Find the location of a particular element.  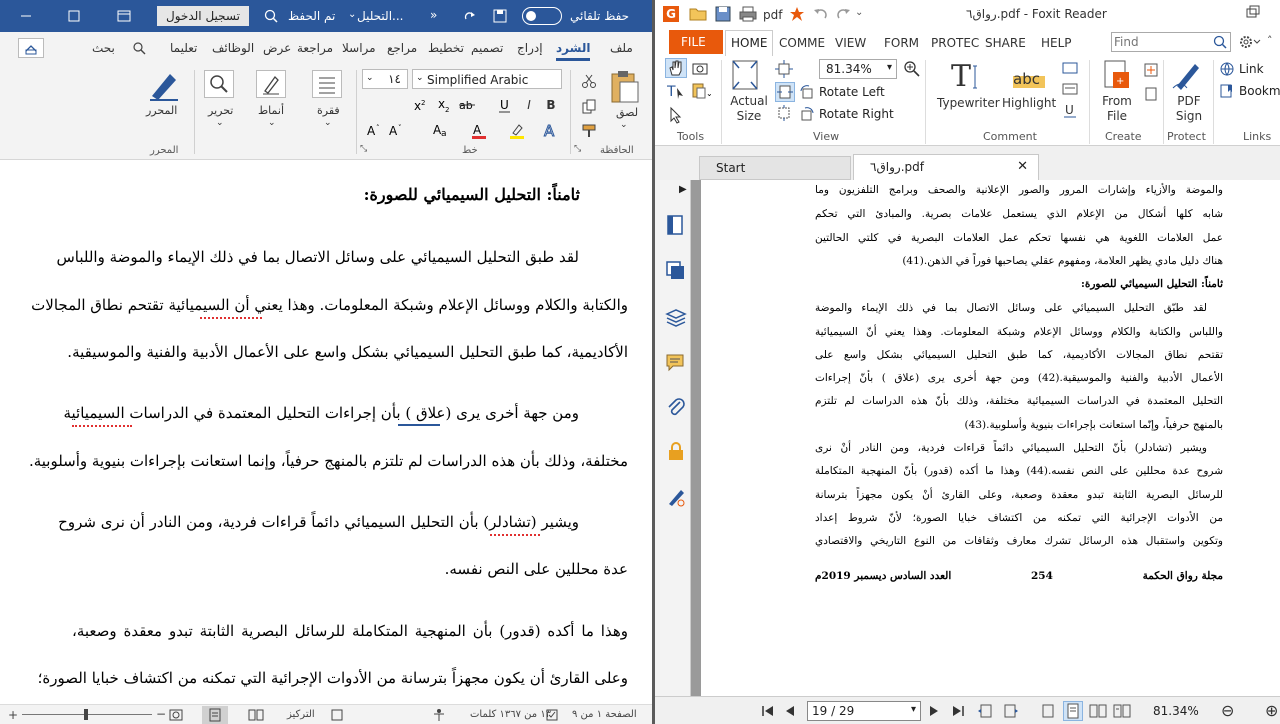

zoom-in-status-button: ⊕ is located at coordinates (1271, 710).